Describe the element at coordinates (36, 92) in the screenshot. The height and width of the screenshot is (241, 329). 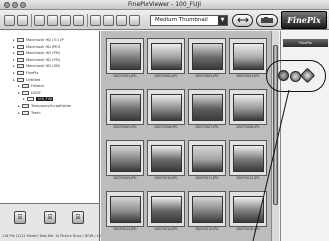
I see `tree-item-label: DCIM` at that location.